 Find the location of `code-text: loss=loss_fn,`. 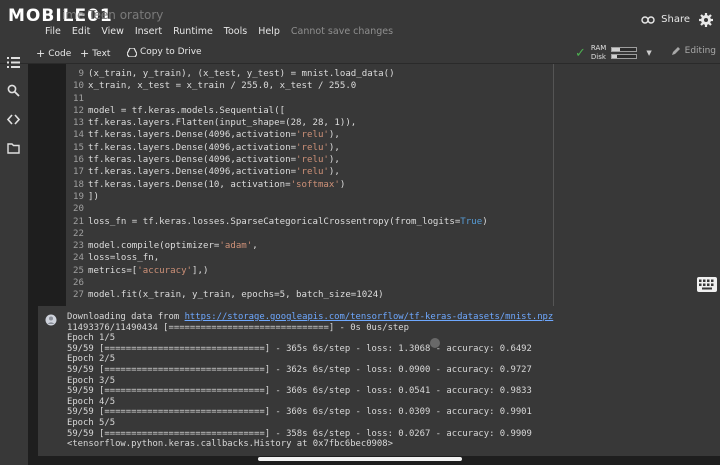

code-text: loss=loss_fn, is located at coordinates (123, 258).